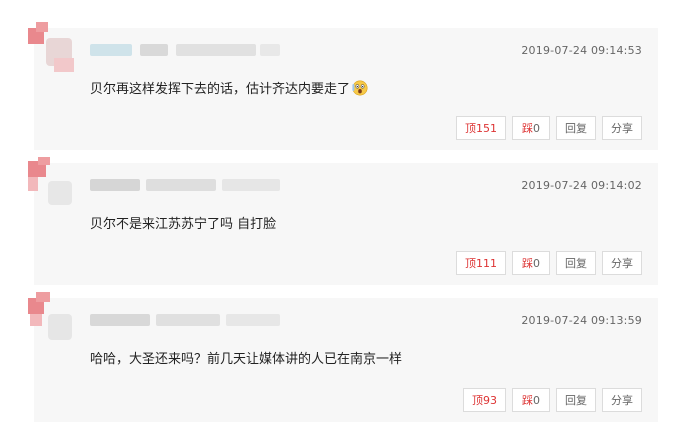 This screenshot has height=425, width=680. I want to click on comment-text: 贝尔再这样发挥下去的话，估计齐达内要走了, so click(229, 87).